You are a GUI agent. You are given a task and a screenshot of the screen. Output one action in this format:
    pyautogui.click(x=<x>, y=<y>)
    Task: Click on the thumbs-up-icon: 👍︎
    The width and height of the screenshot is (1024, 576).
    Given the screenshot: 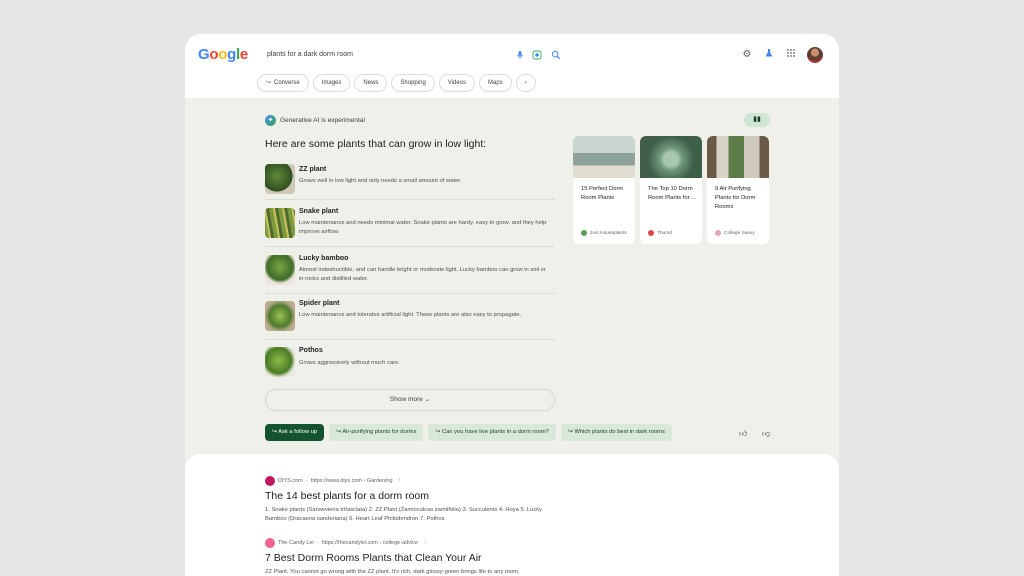 What is the action you would take?
    pyautogui.click(x=743, y=434)
    